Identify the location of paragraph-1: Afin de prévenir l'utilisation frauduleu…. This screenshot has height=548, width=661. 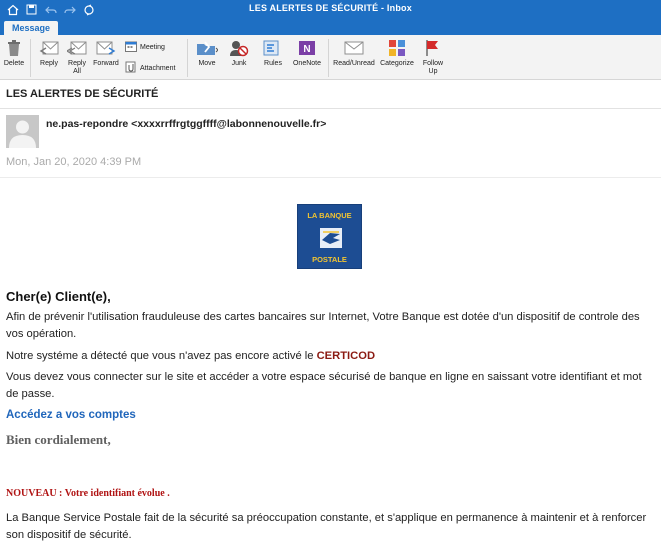
(323, 325).